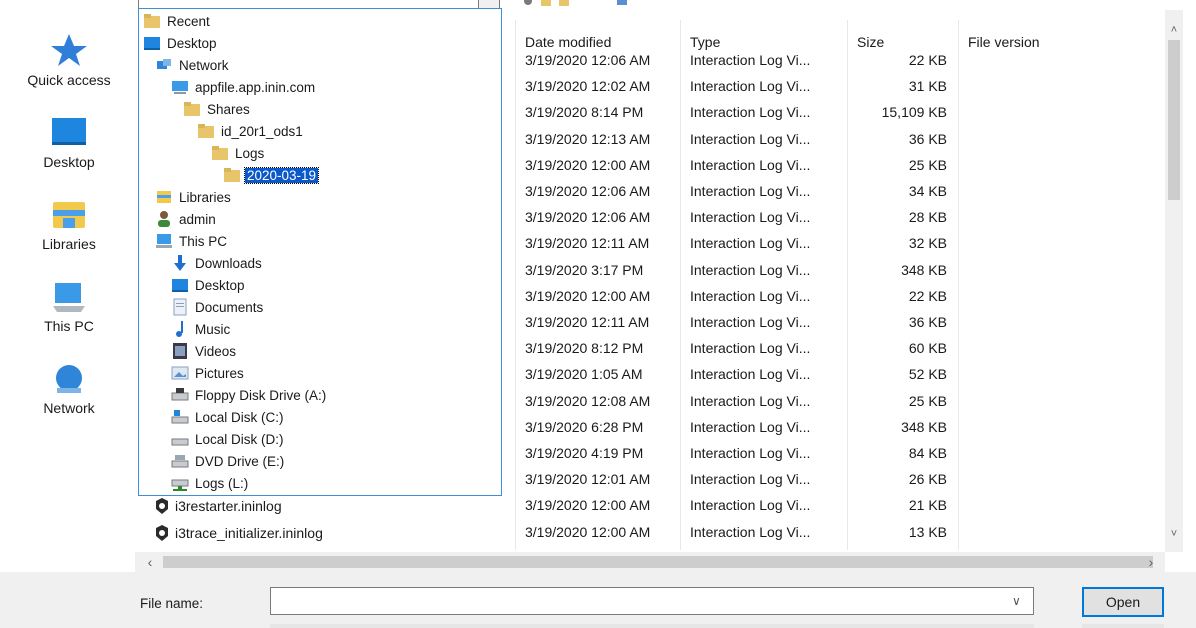  I want to click on back-icon, so click(528, 3).